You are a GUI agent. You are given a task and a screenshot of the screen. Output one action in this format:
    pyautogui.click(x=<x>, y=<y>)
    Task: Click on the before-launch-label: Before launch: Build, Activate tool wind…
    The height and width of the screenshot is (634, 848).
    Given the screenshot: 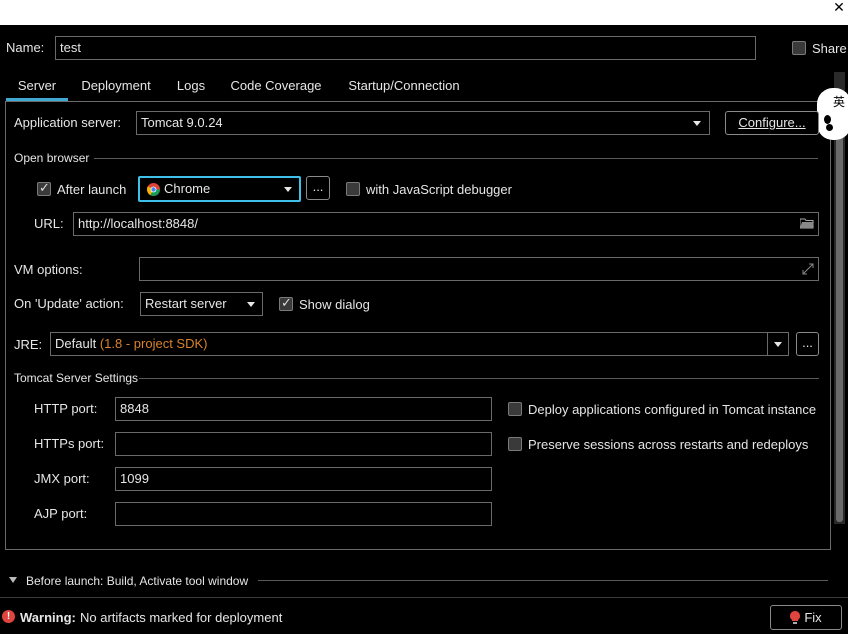 What is the action you would take?
    pyautogui.click(x=137, y=581)
    